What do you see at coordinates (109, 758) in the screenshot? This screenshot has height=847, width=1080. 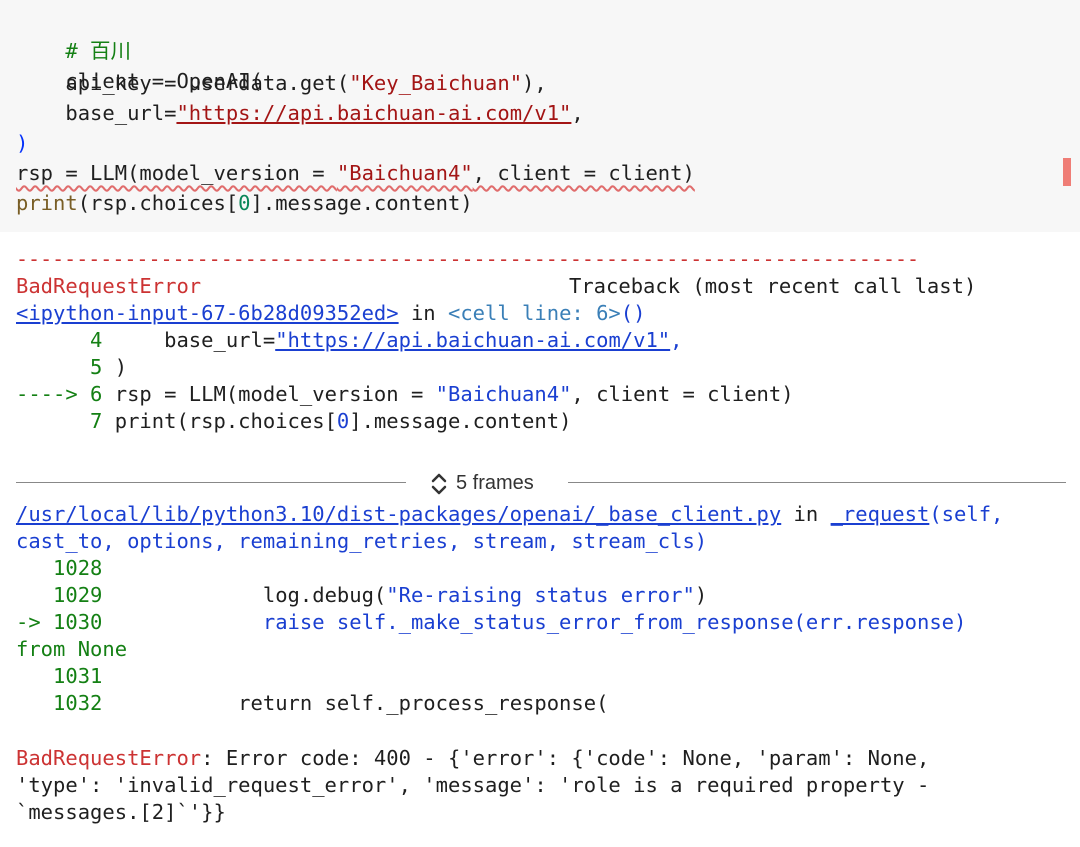 I see `final-error-name: BadRequestError` at bounding box center [109, 758].